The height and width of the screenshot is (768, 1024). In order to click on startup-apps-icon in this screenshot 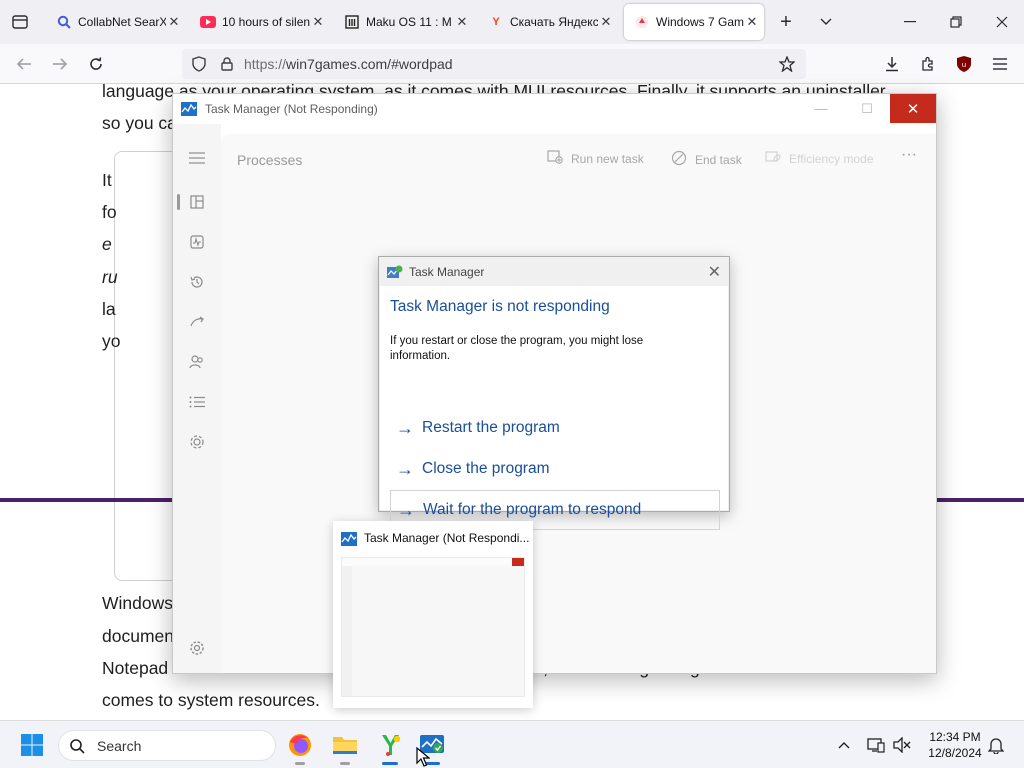, I will do `click(197, 322)`.